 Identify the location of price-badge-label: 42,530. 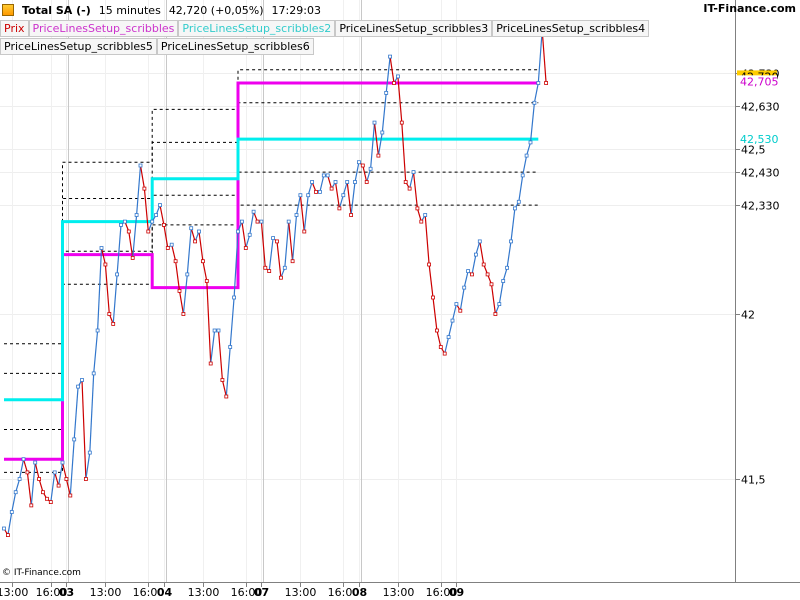
(759, 139).